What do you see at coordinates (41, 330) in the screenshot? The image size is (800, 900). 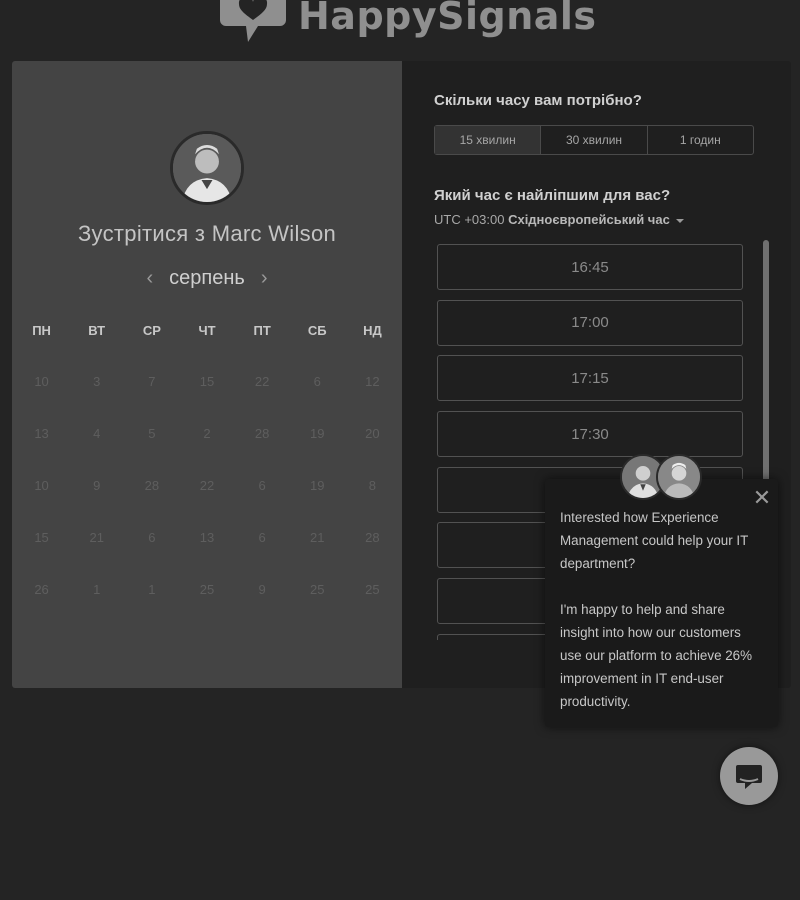 I see `weekday-label: ПН` at bounding box center [41, 330].